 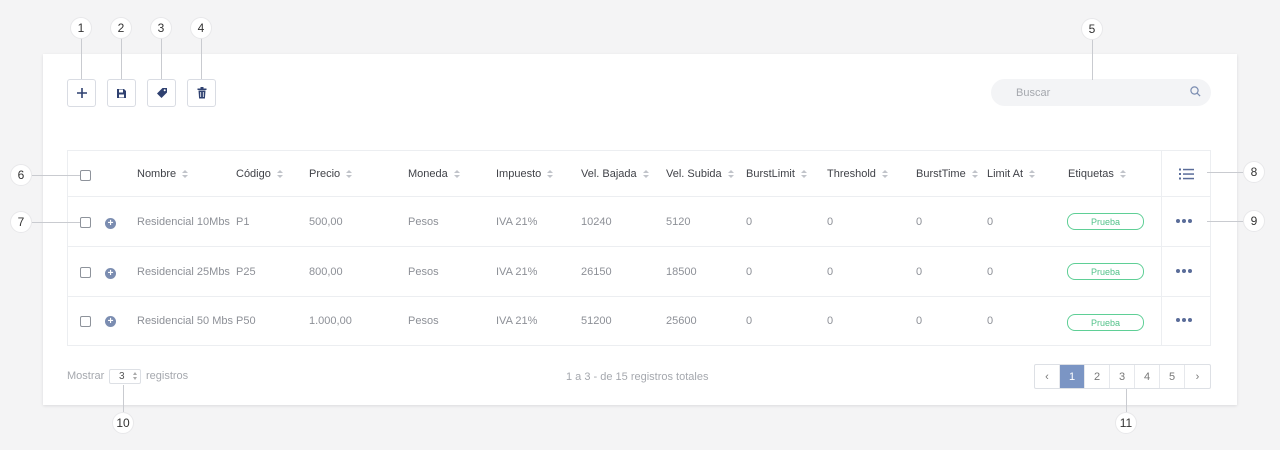 I want to click on search-icon, so click(x=1195, y=91).